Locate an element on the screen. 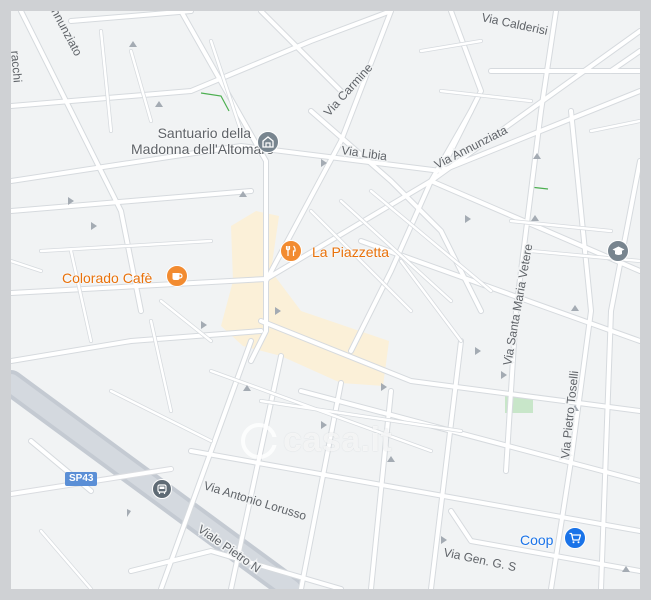 The width and height of the screenshot is (651, 600). poi-label-colorado-cafe: Colorado Cafè is located at coordinates (107, 278).